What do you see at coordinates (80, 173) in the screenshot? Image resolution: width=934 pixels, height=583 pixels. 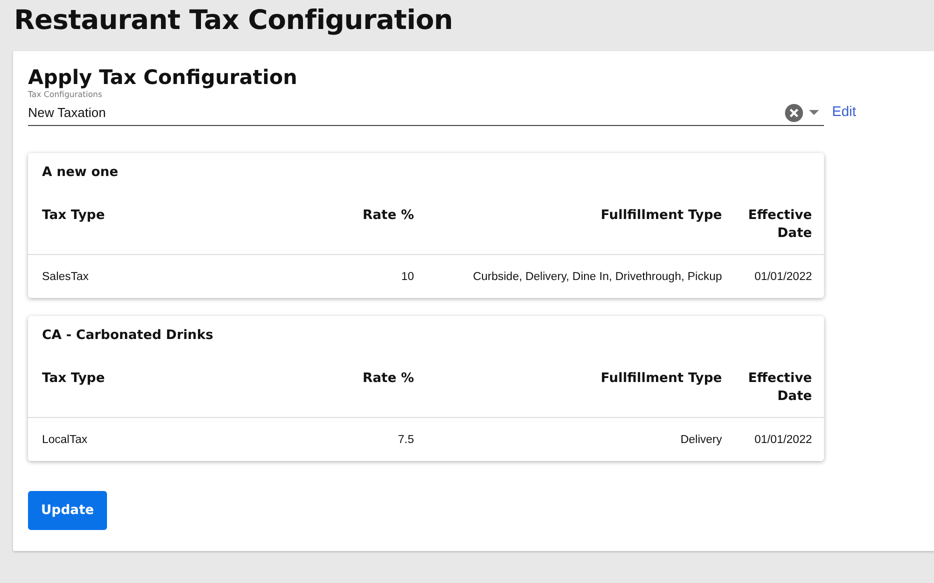 I see `table-title: A new one` at bounding box center [80, 173].